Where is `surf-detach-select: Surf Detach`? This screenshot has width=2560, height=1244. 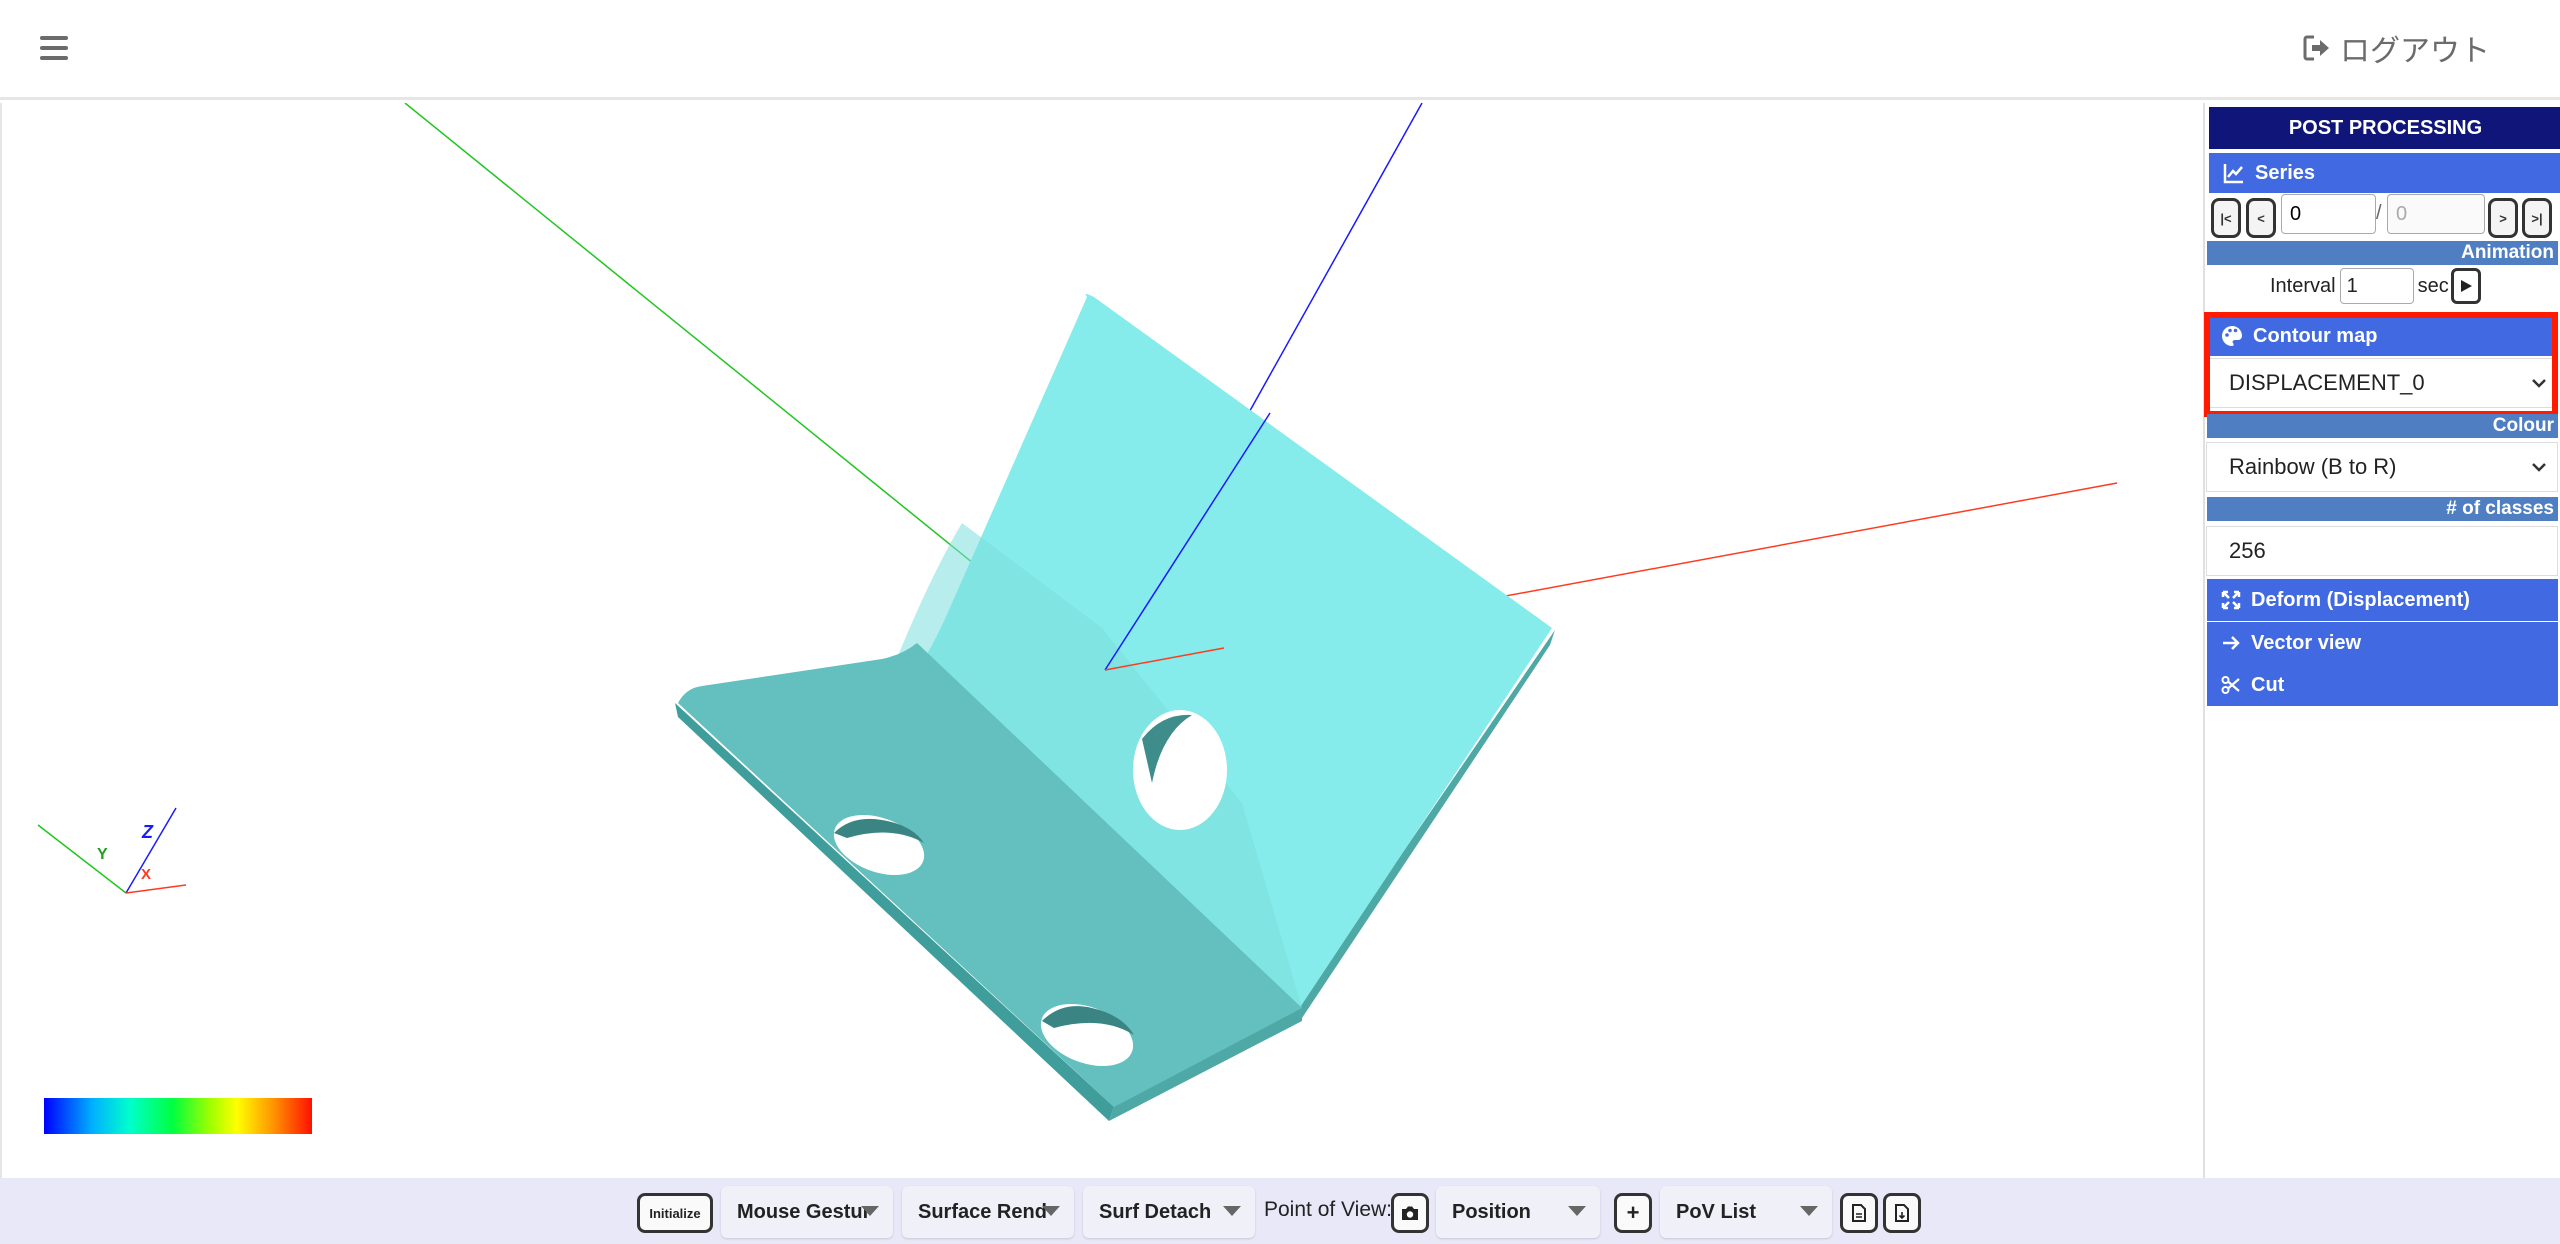
surf-detach-select: Surf Detach is located at coordinates (1169, 1212).